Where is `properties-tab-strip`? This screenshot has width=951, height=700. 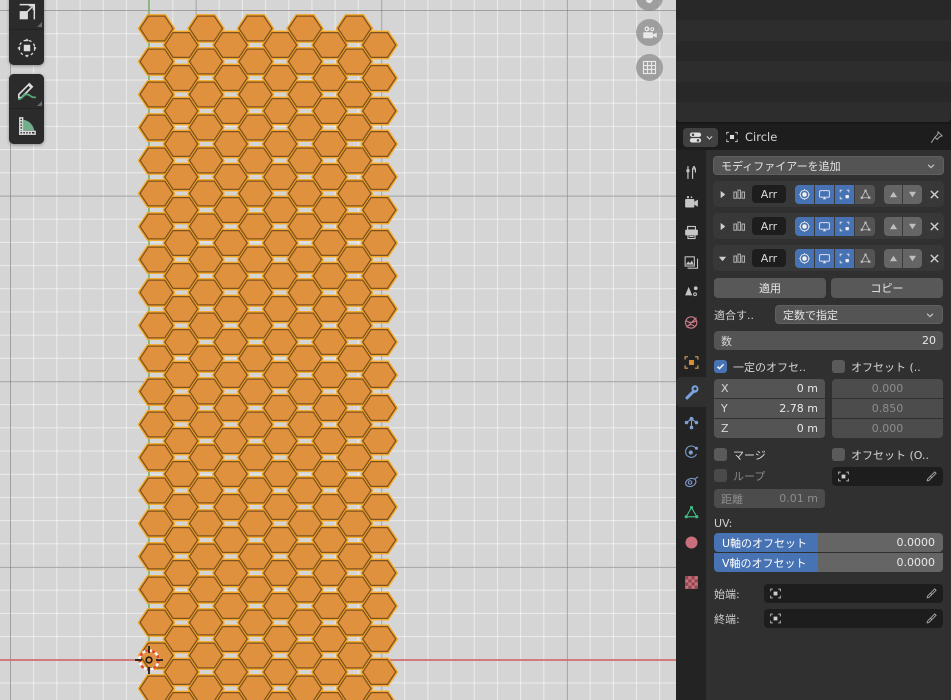 properties-tab-strip is located at coordinates (691, 425).